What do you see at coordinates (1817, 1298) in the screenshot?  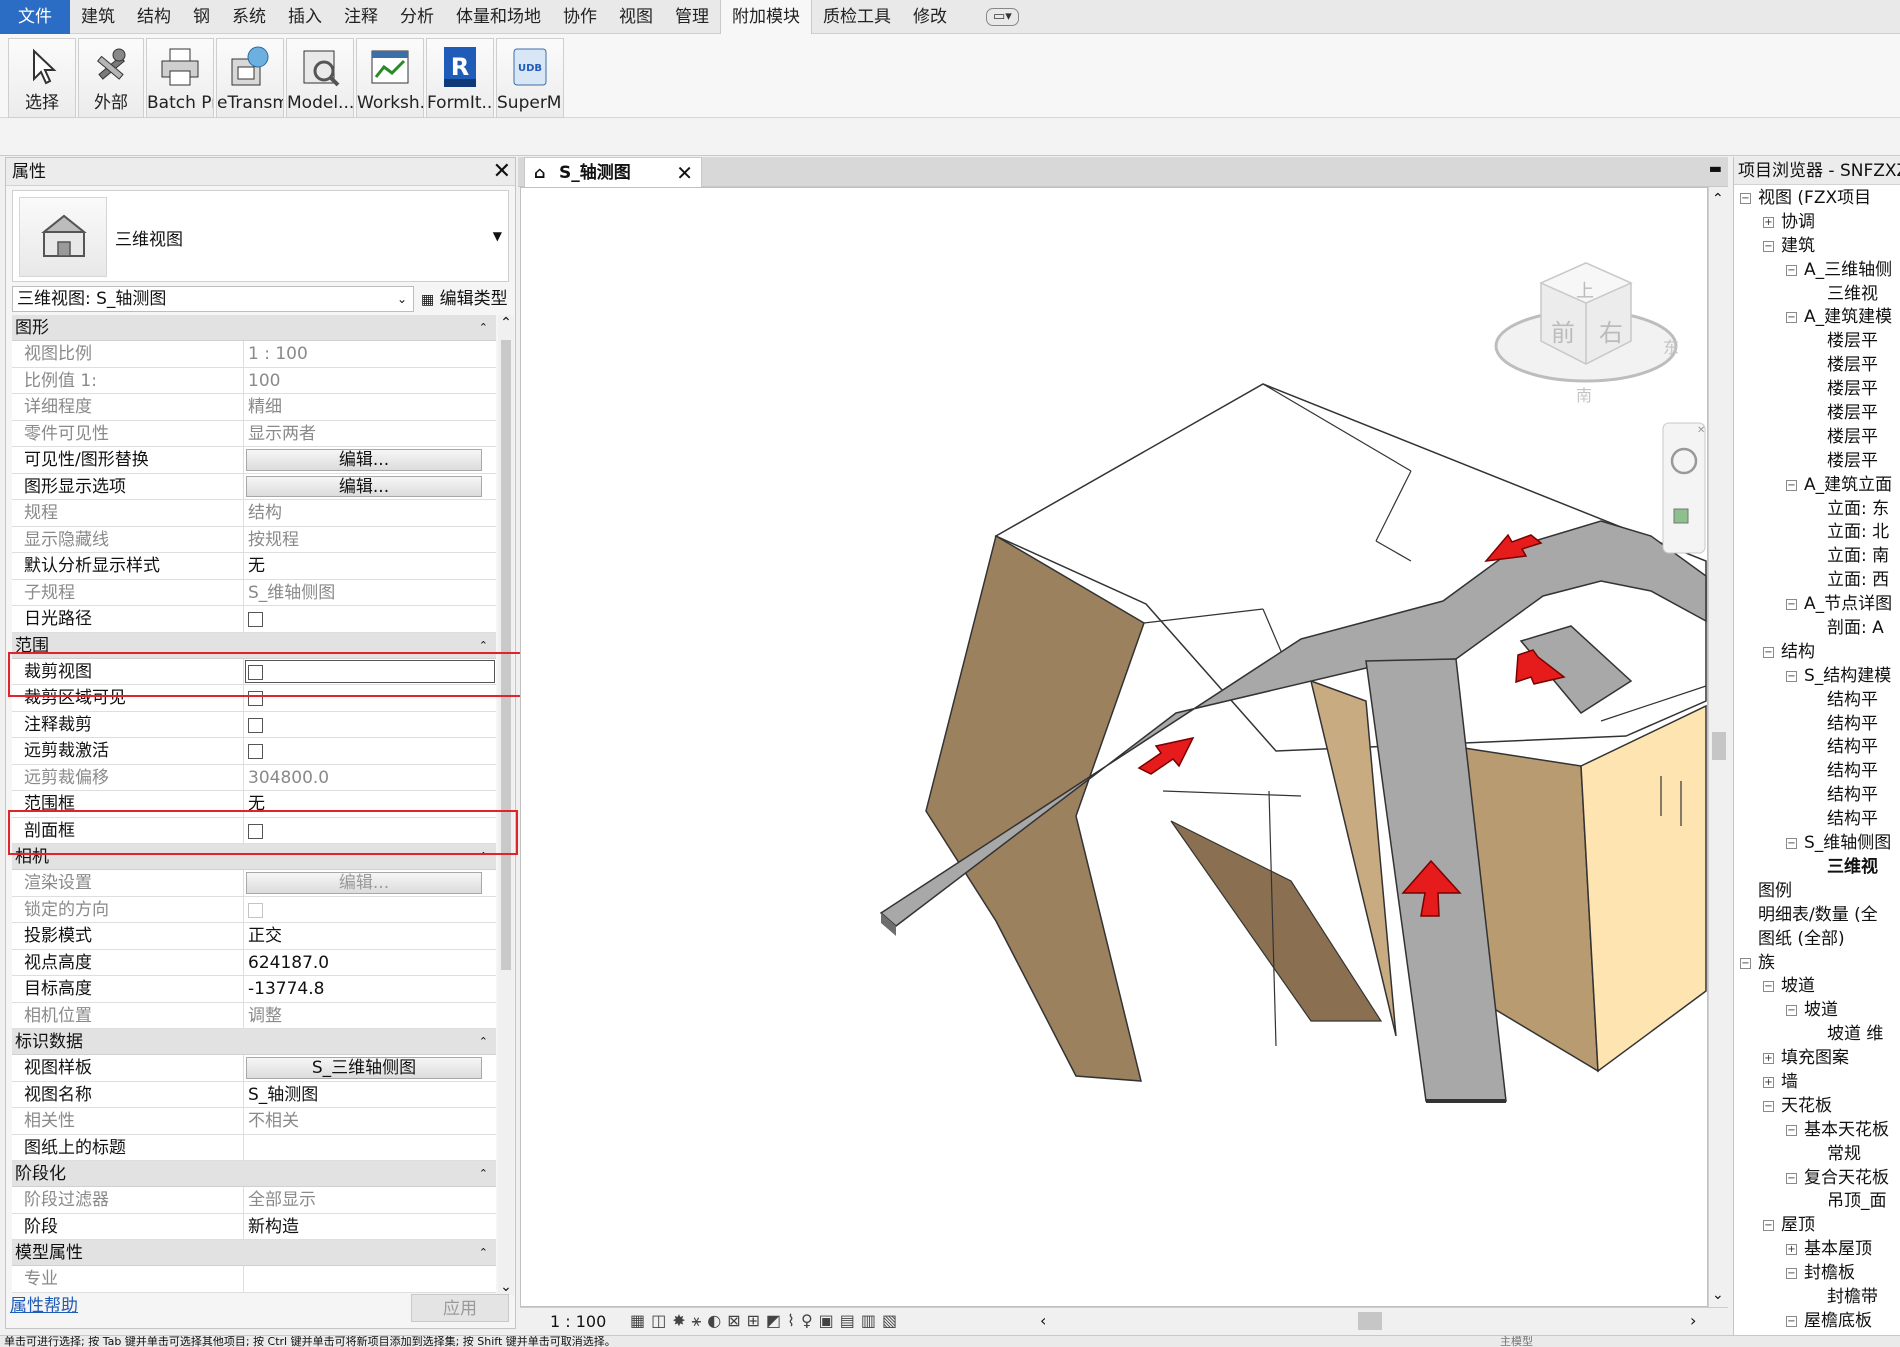 I see `browser-node: 封檐带` at bounding box center [1817, 1298].